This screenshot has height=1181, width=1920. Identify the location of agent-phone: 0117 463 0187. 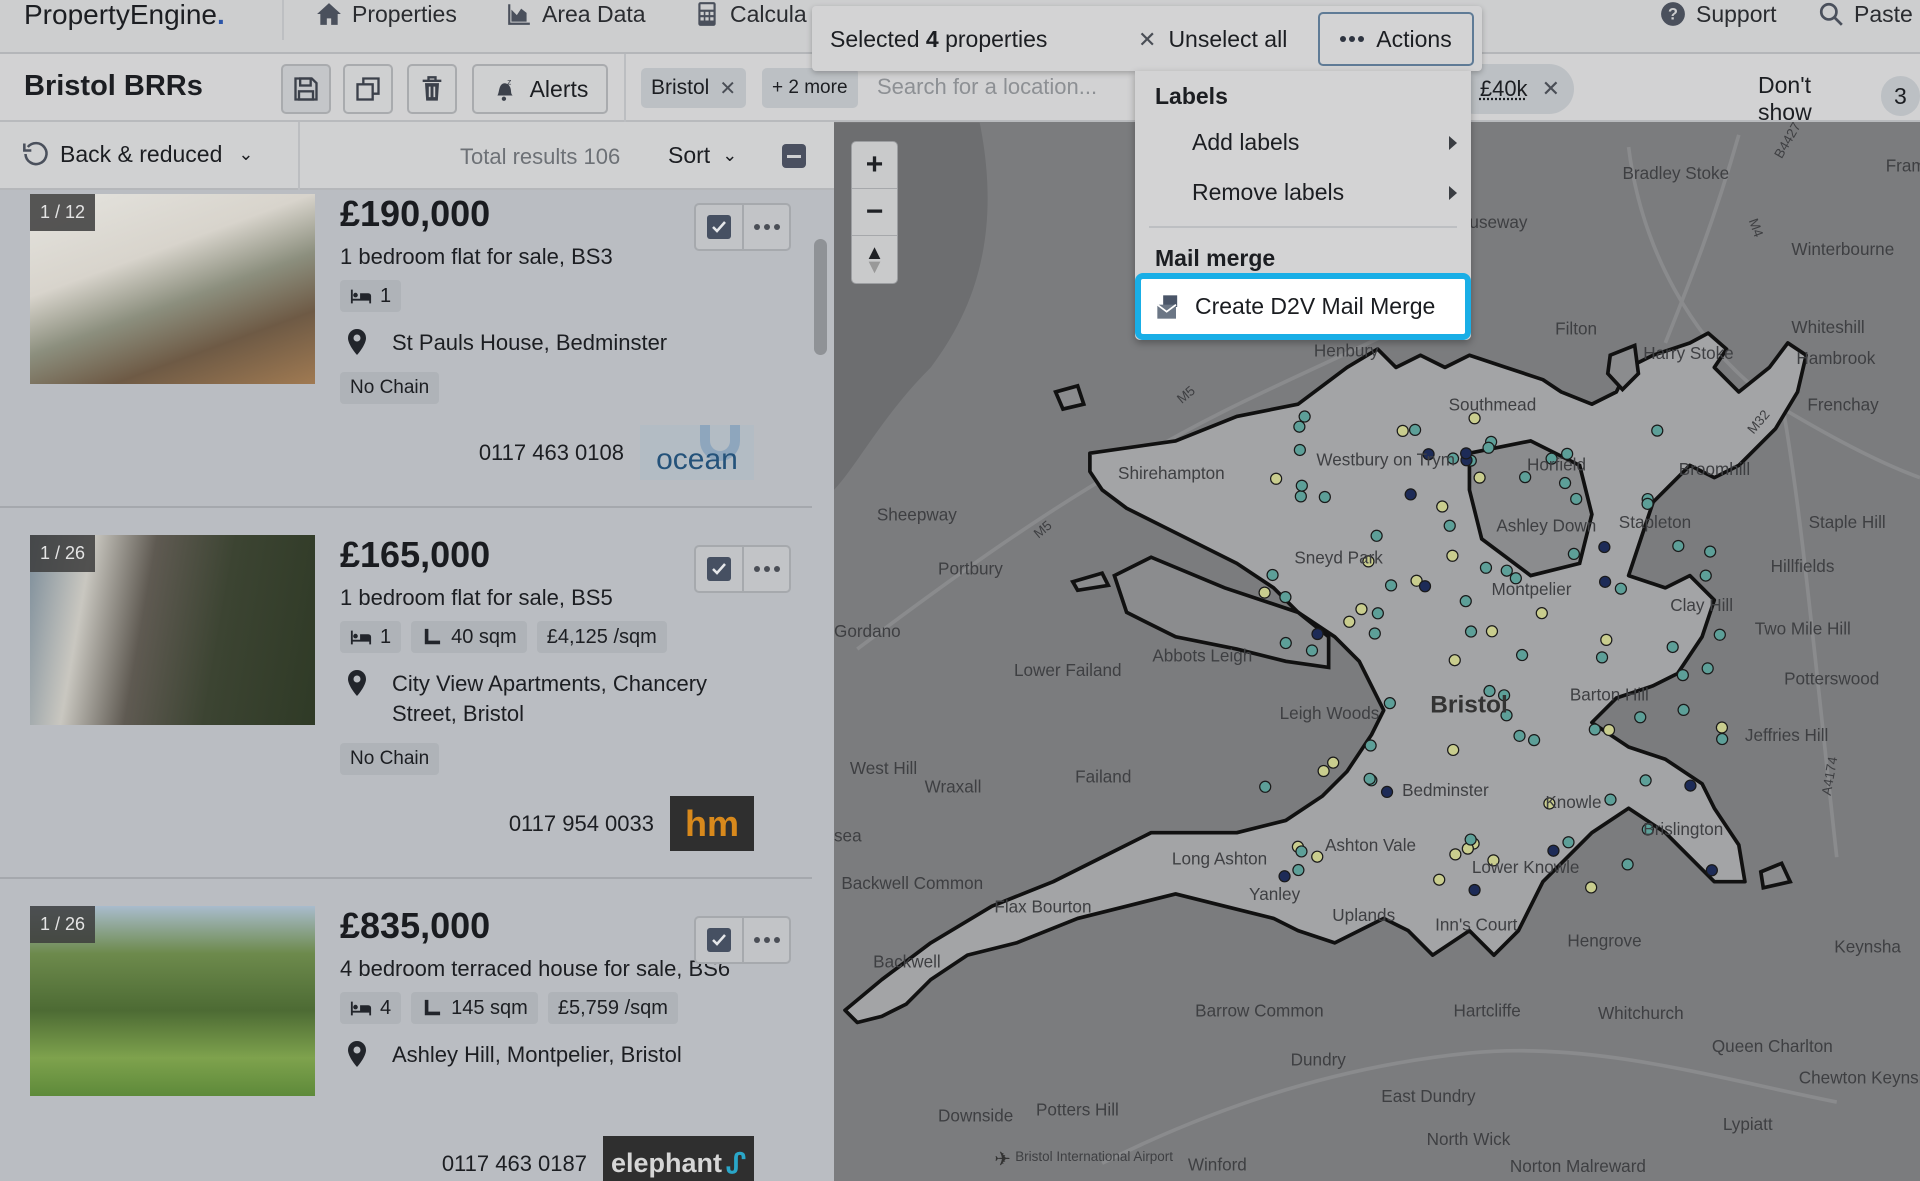
(514, 1164).